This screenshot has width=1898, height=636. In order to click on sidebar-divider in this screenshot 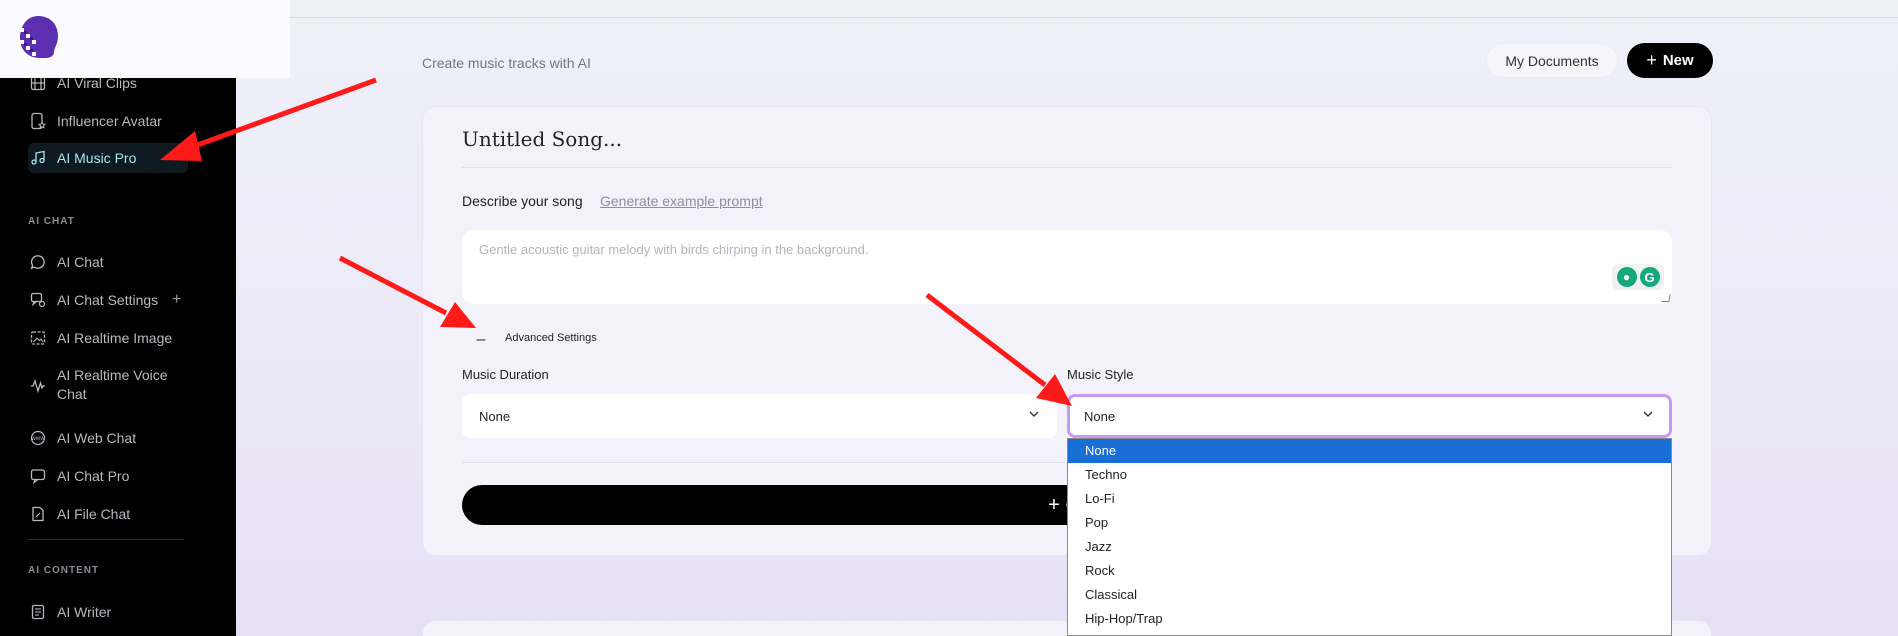, I will do `click(106, 539)`.